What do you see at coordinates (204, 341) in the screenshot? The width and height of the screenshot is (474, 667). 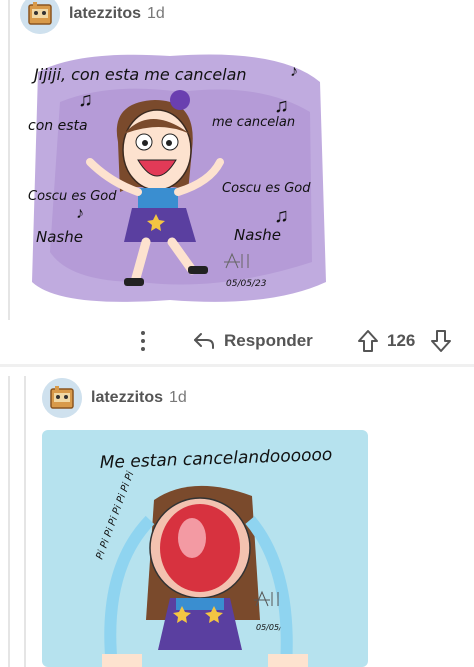 I see `reply-arrow-icon` at bounding box center [204, 341].